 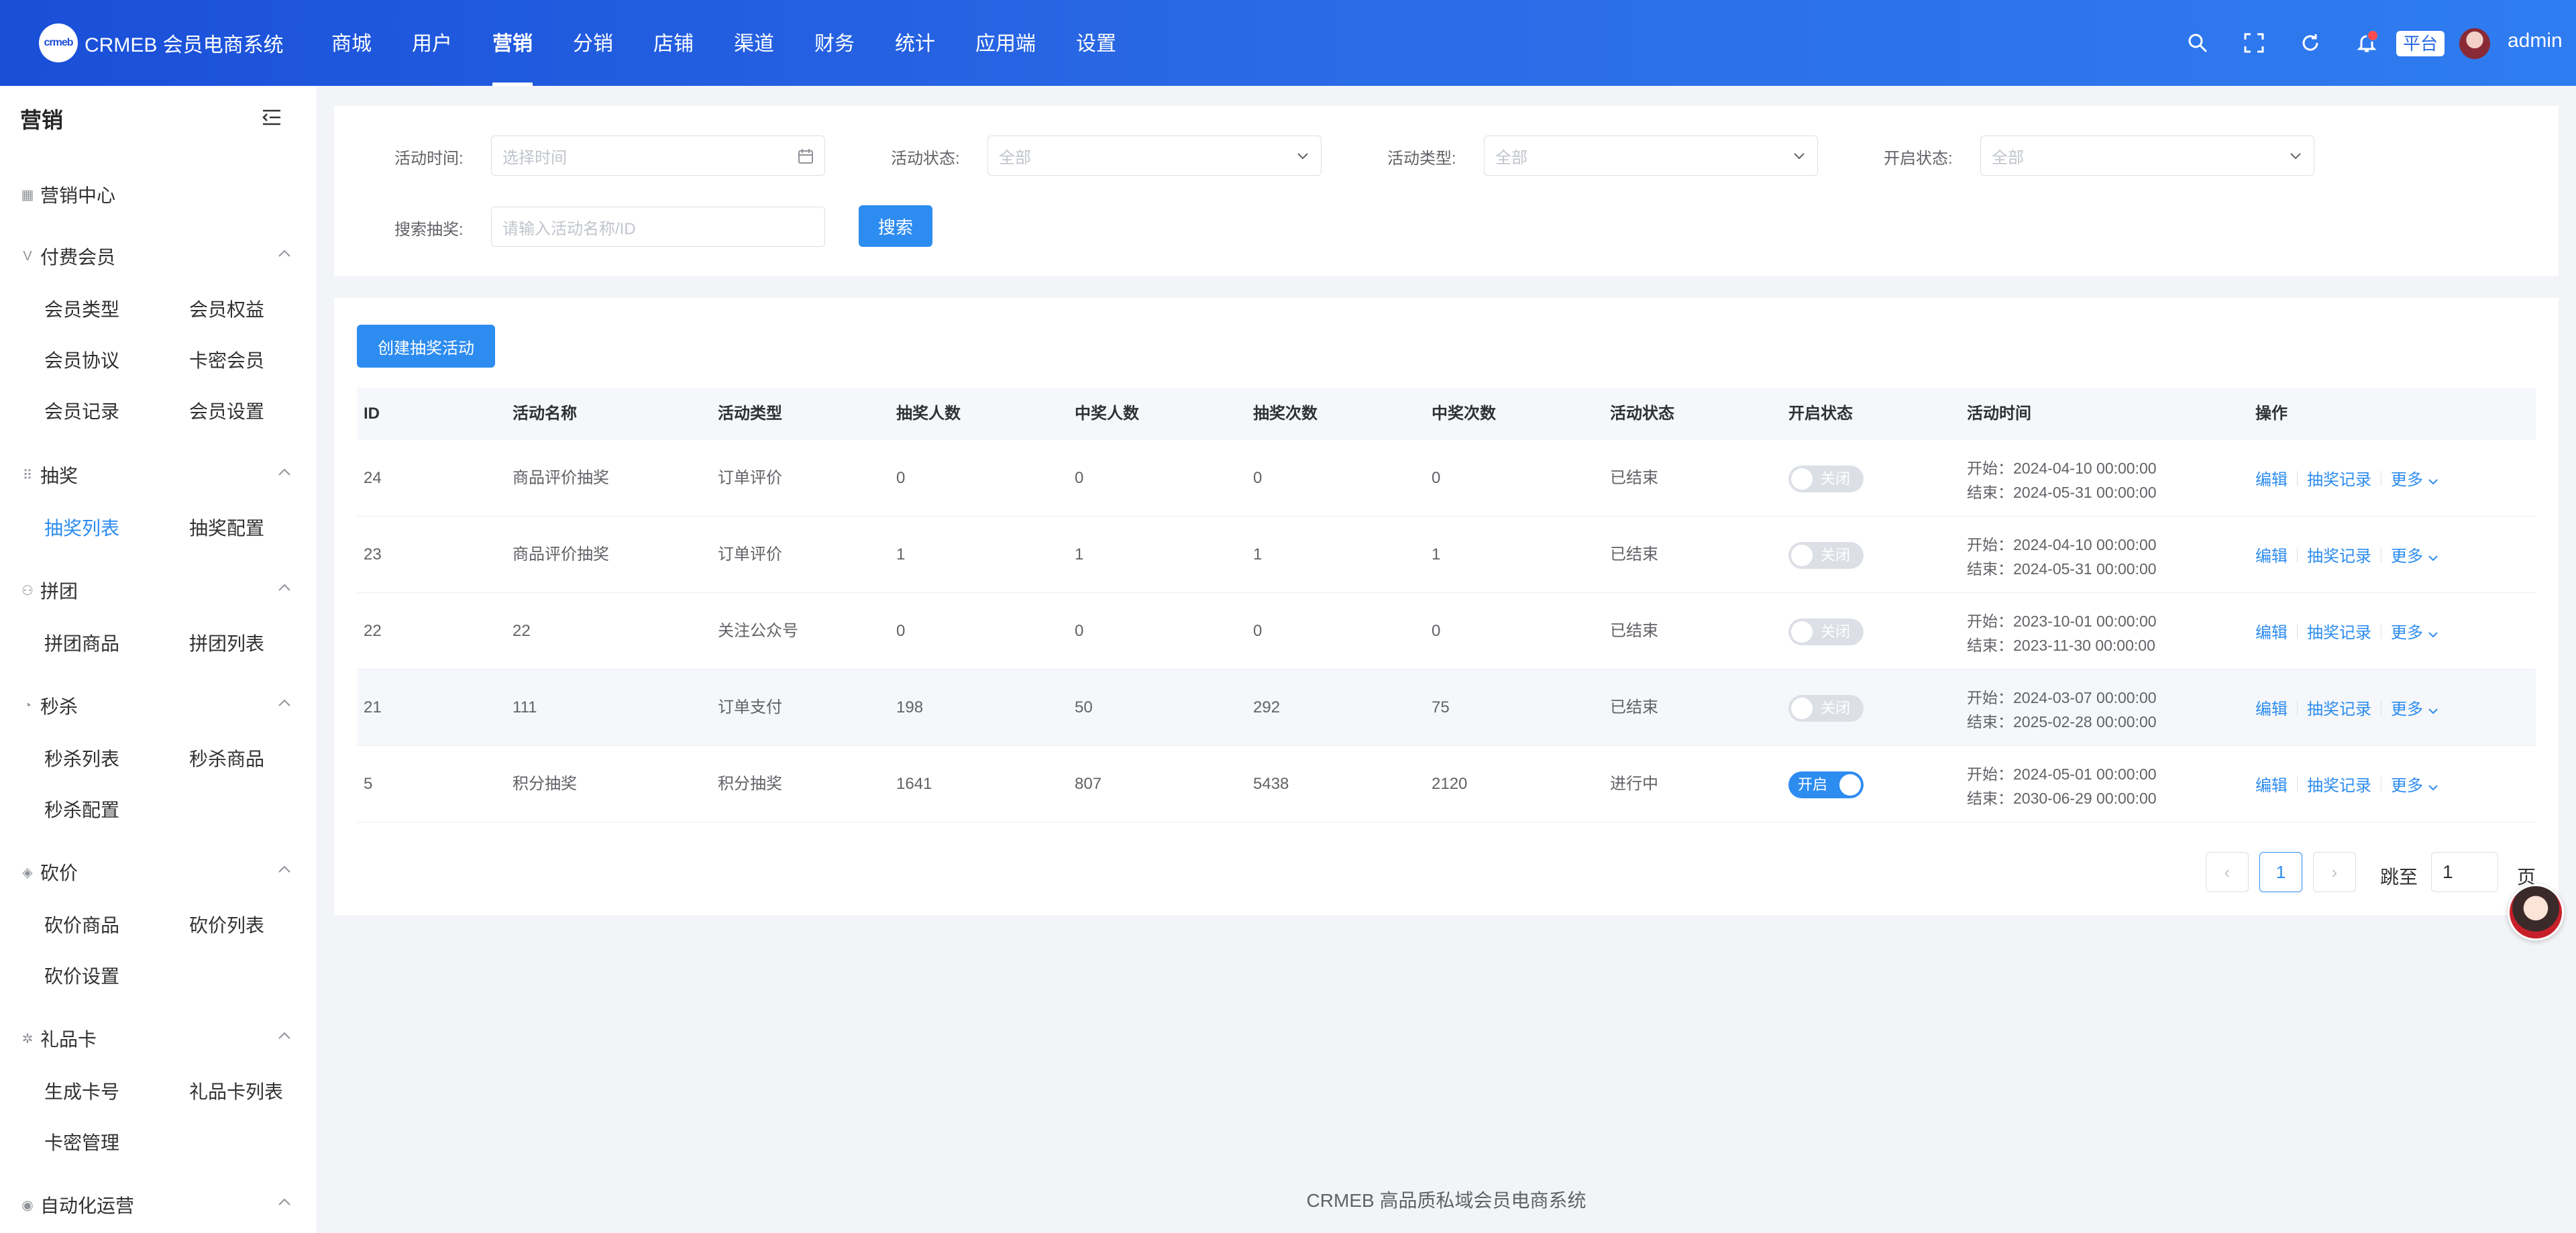 What do you see at coordinates (2464, 872) in the screenshot?
I see `jump-page-input: 1` at bounding box center [2464, 872].